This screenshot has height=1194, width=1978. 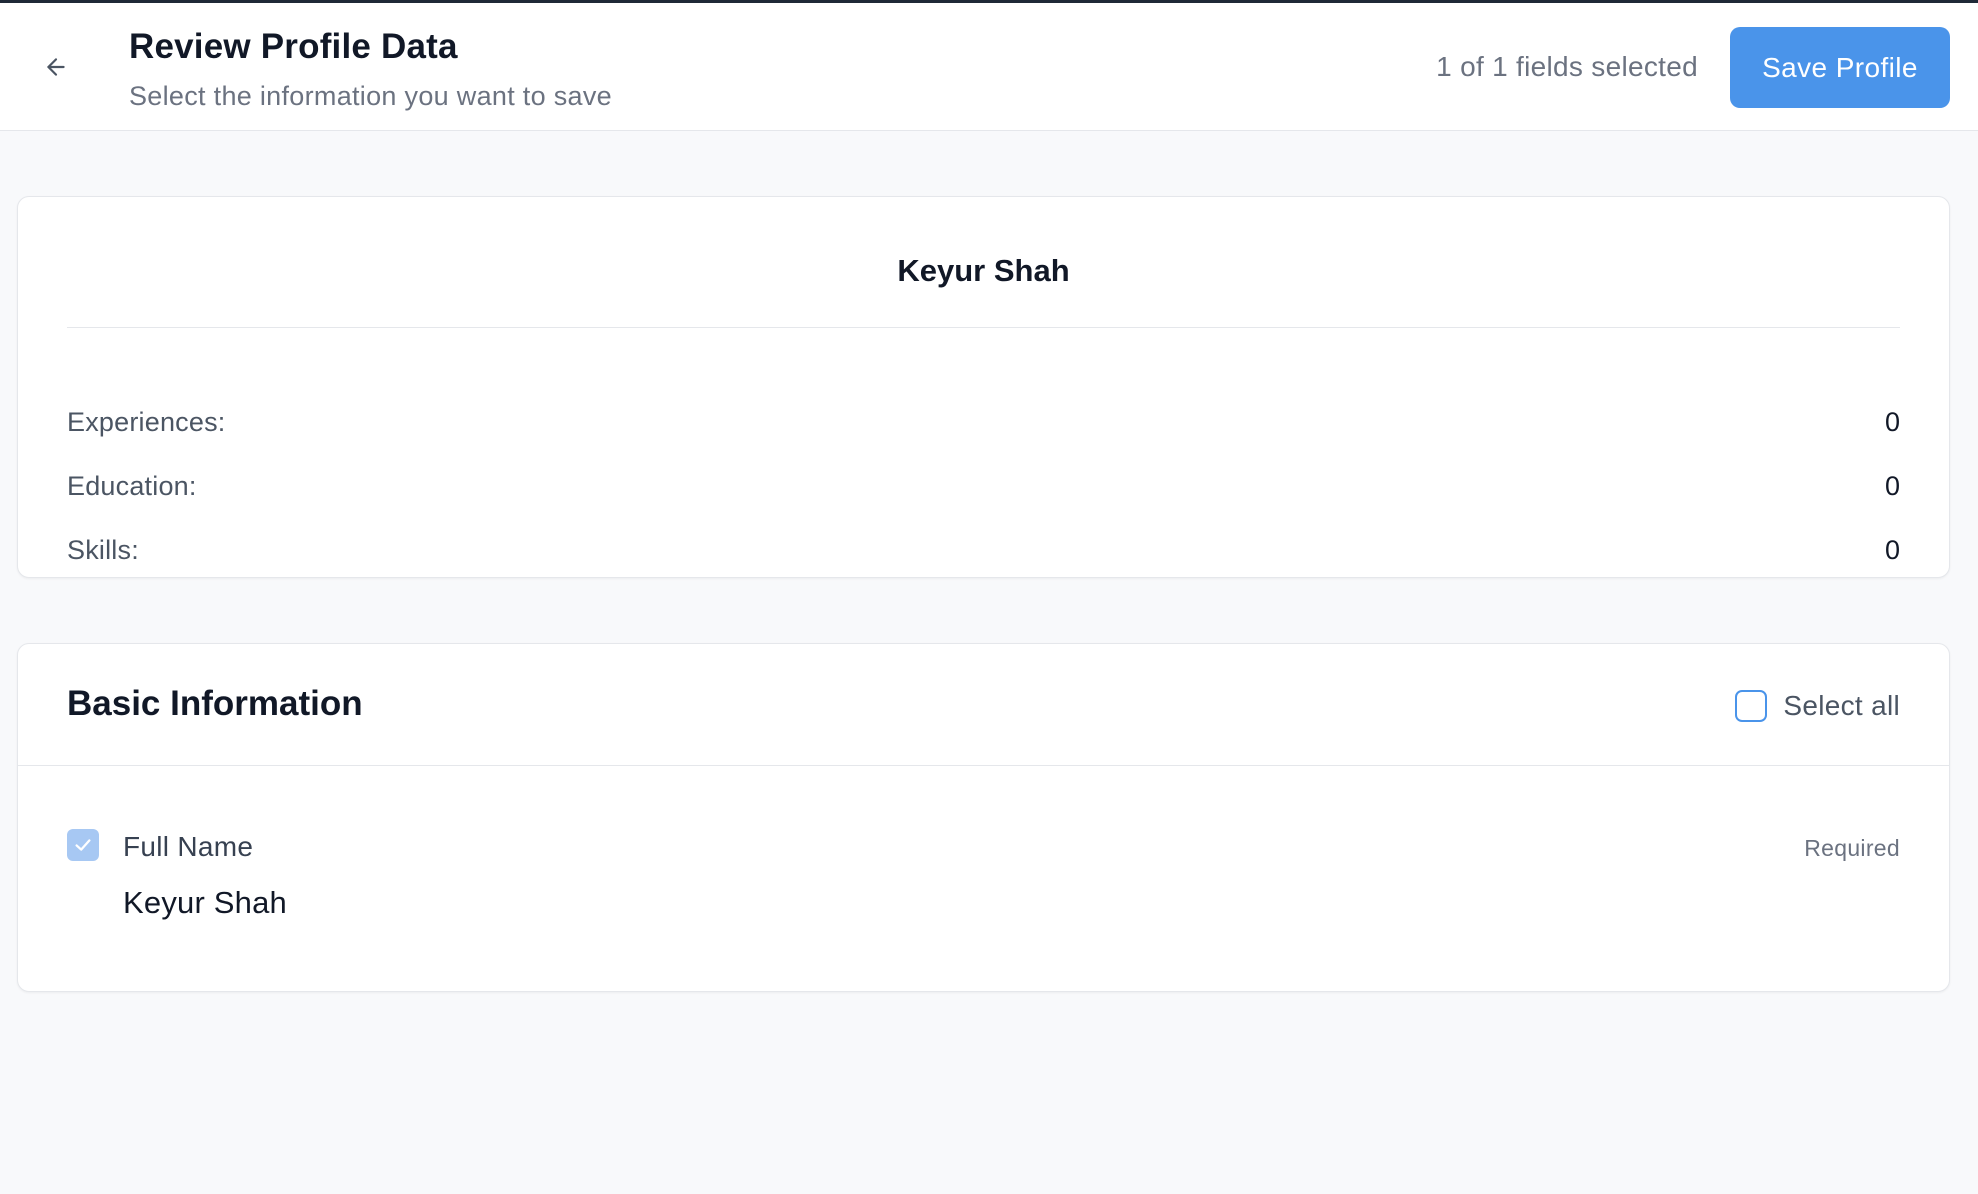 I want to click on stat-label: Education:, so click(x=132, y=485).